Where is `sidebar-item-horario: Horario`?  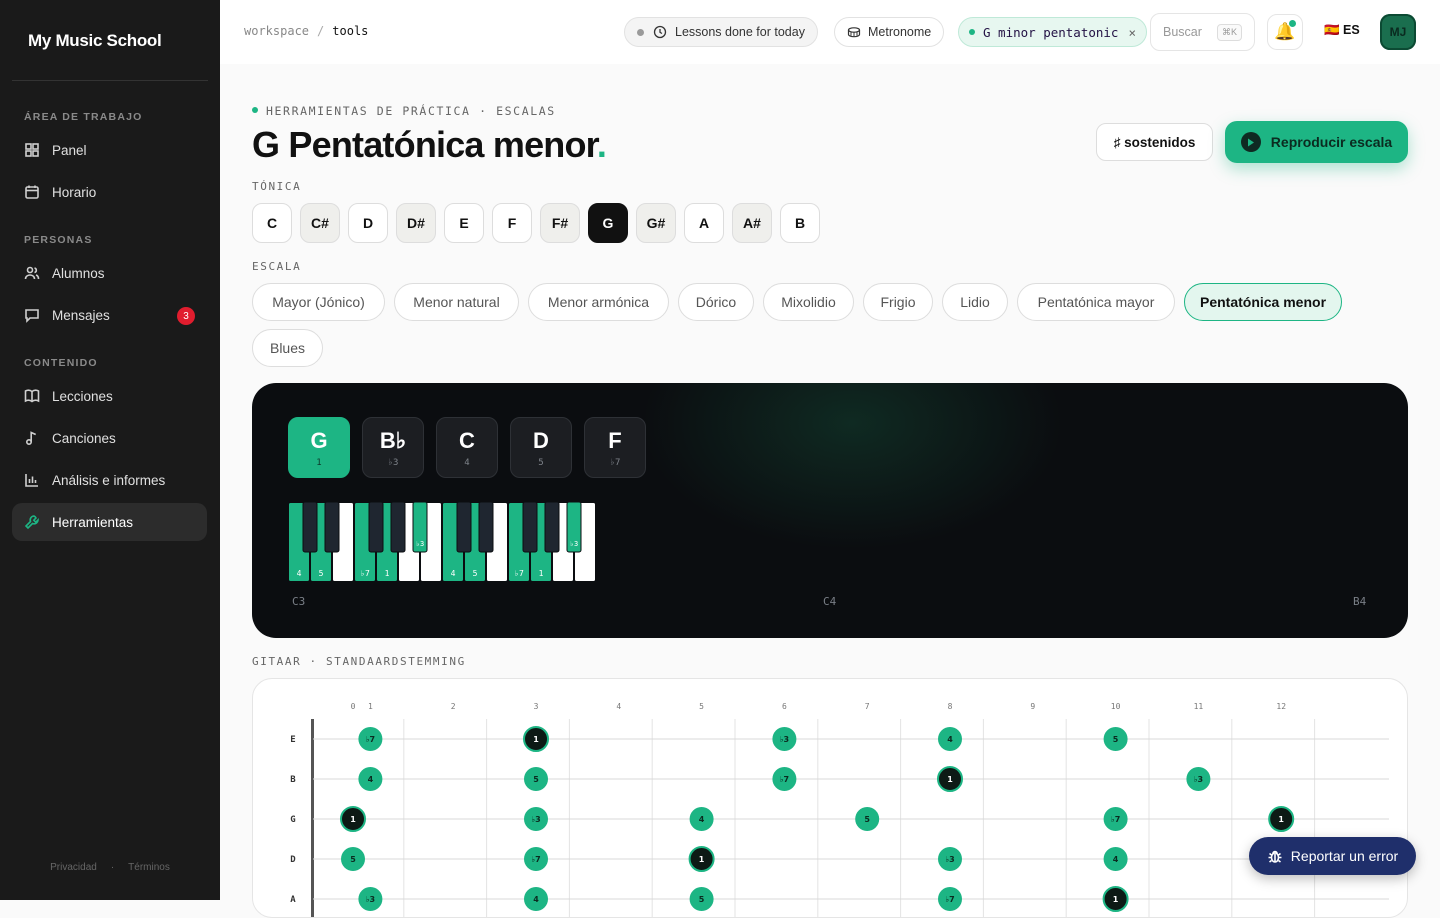
sidebar-item-horario: Horario is located at coordinates (109, 192).